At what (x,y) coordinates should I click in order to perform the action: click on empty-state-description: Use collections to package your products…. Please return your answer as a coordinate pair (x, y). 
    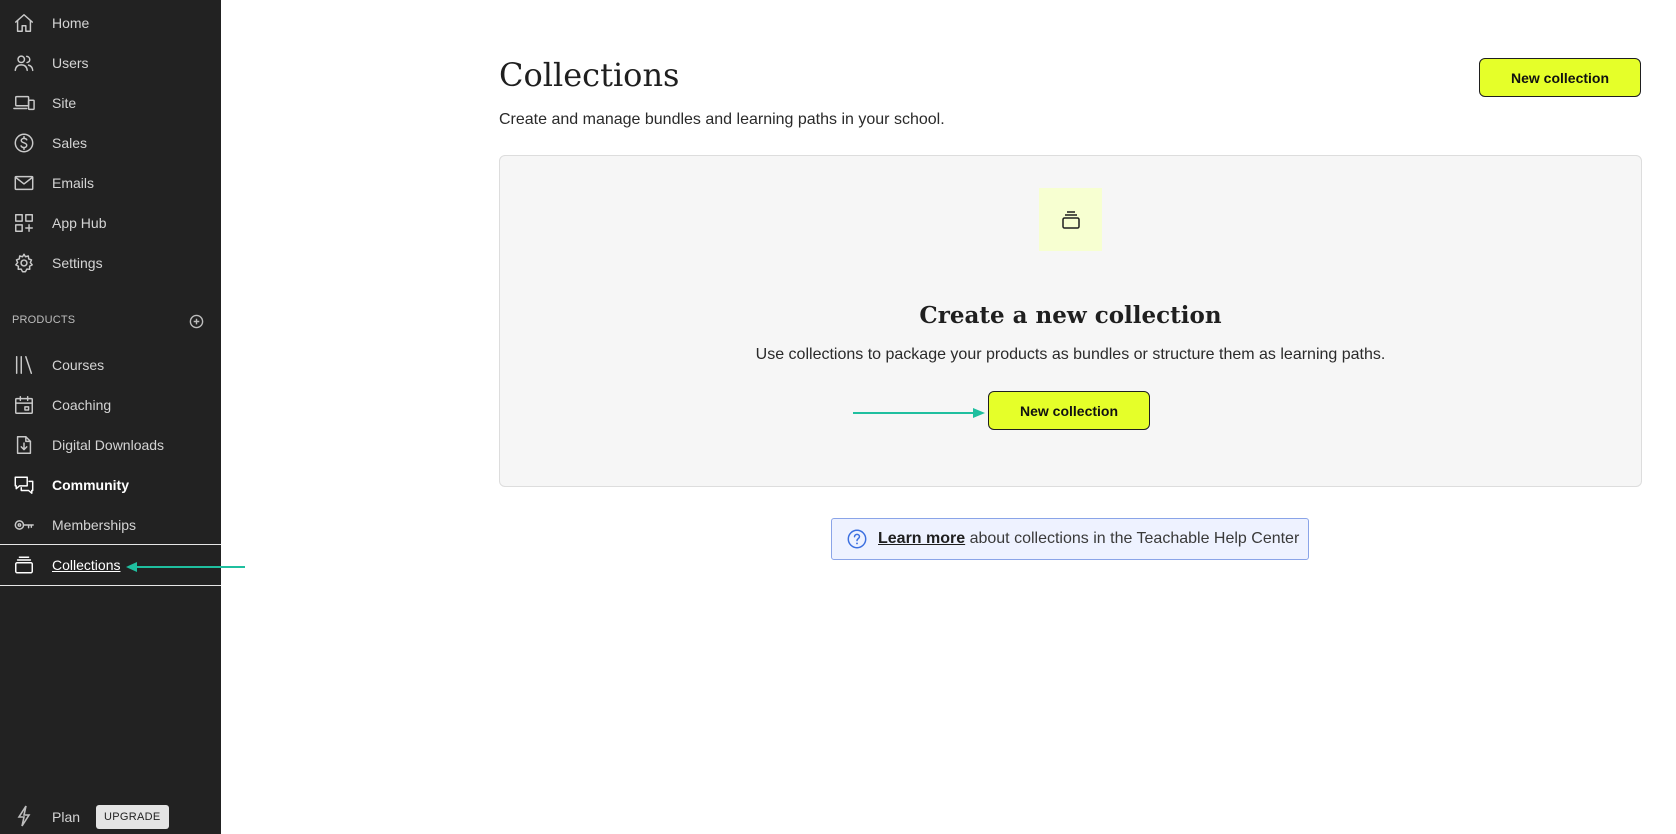
    Looking at the image, I should click on (1070, 354).